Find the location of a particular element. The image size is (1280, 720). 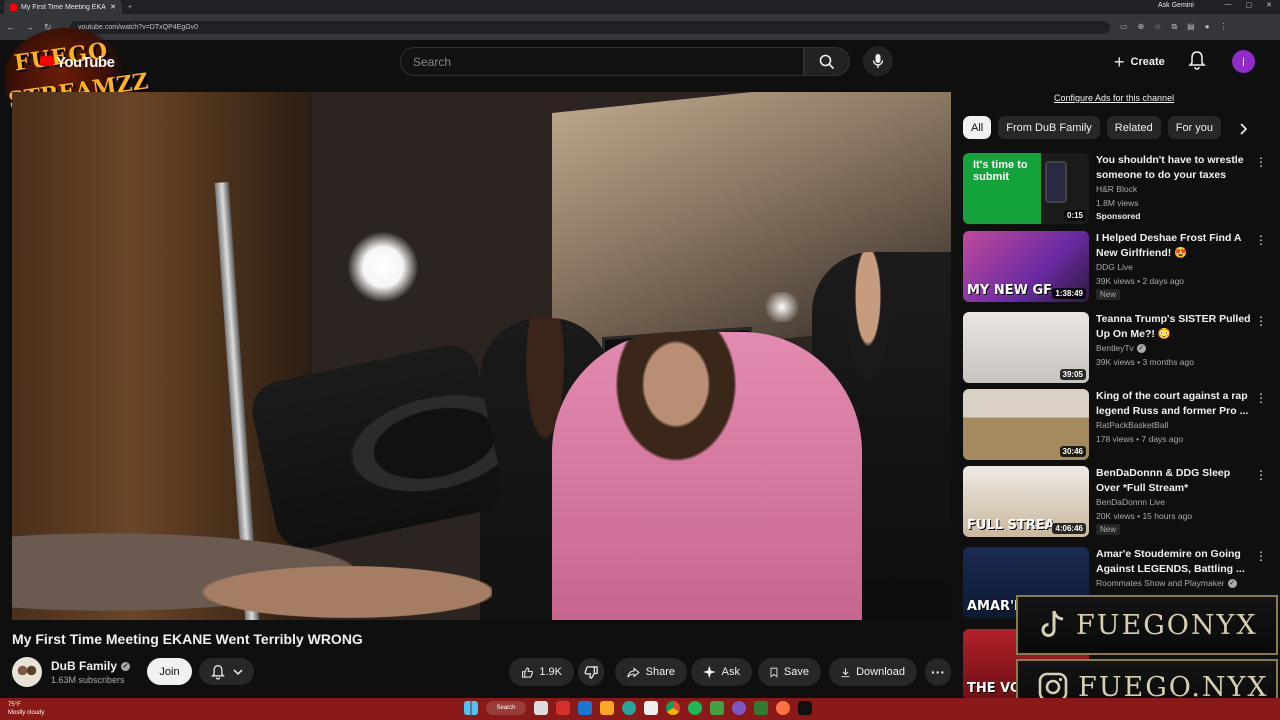

spotify-icon is located at coordinates (695, 708).